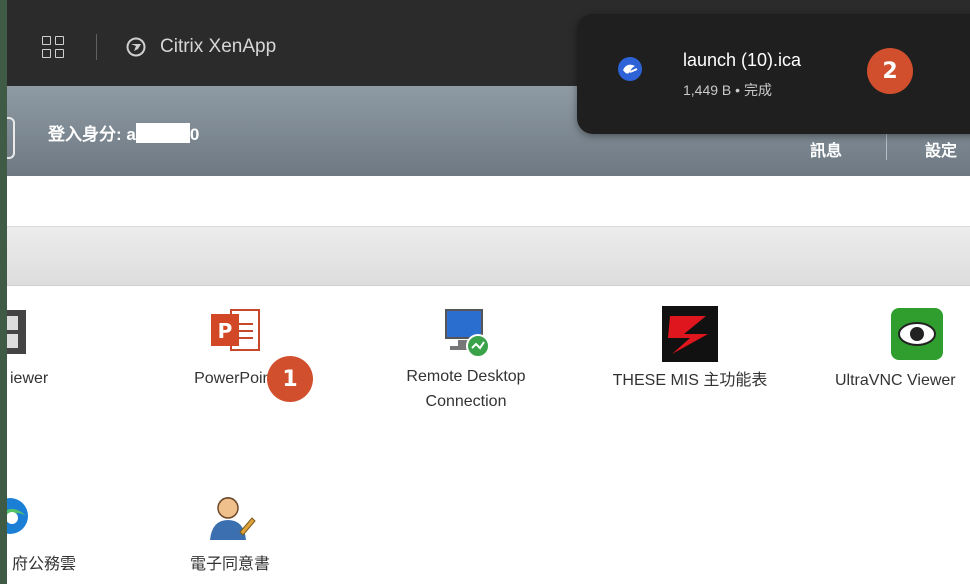  Describe the element at coordinates (44, 564) in the screenshot. I see `app-label: 府公務雲` at that location.